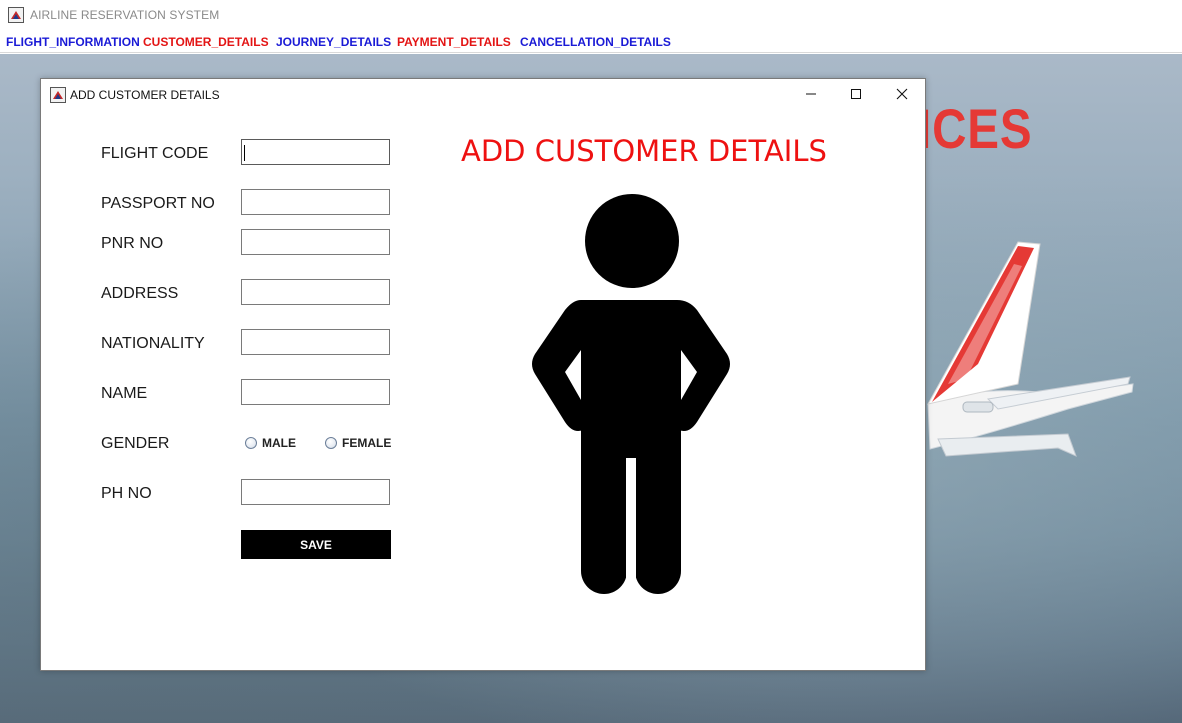 This screenshot has height=723, width=1182. I want to click on gender-male-label: MALE, so click(279, 443).